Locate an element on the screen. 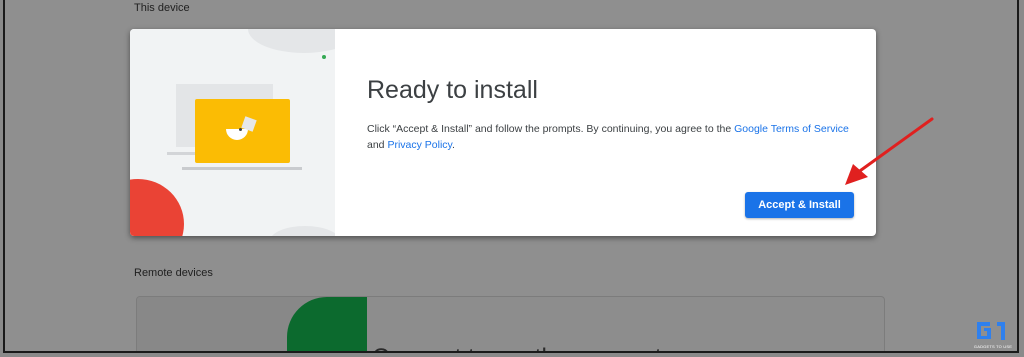 Image resolution: width=1024 pixels, height=357 pixels. laptop-base is located at coordinates (242, 168).